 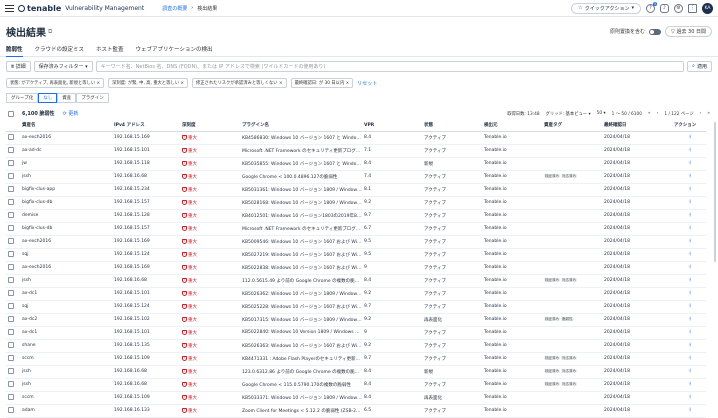 I want to click on apps-grid-icon: ⋮, so click(x=692, y=8).